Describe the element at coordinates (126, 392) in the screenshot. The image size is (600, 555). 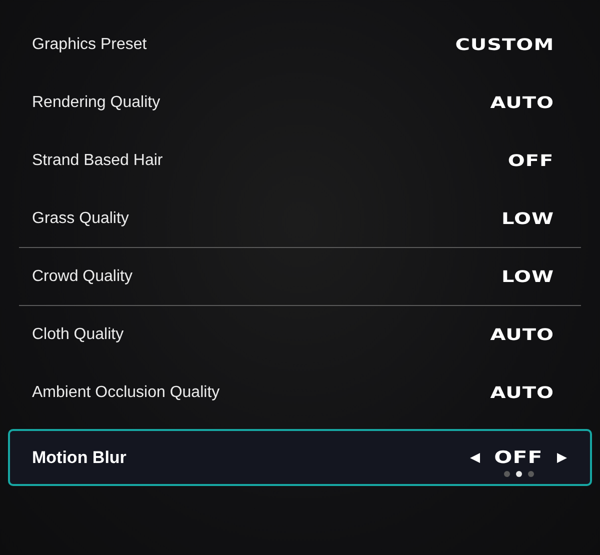
I see `setting-label: Ambient Occlusion Quality` at that location.